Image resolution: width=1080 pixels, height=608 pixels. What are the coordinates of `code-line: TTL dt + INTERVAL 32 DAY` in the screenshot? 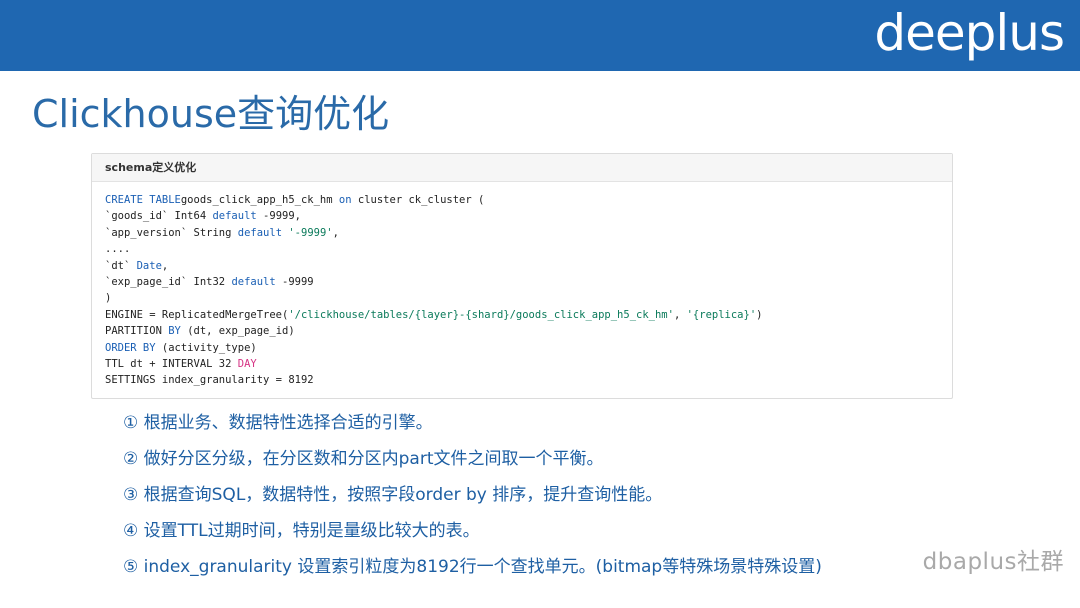 It's located at (528, 364).